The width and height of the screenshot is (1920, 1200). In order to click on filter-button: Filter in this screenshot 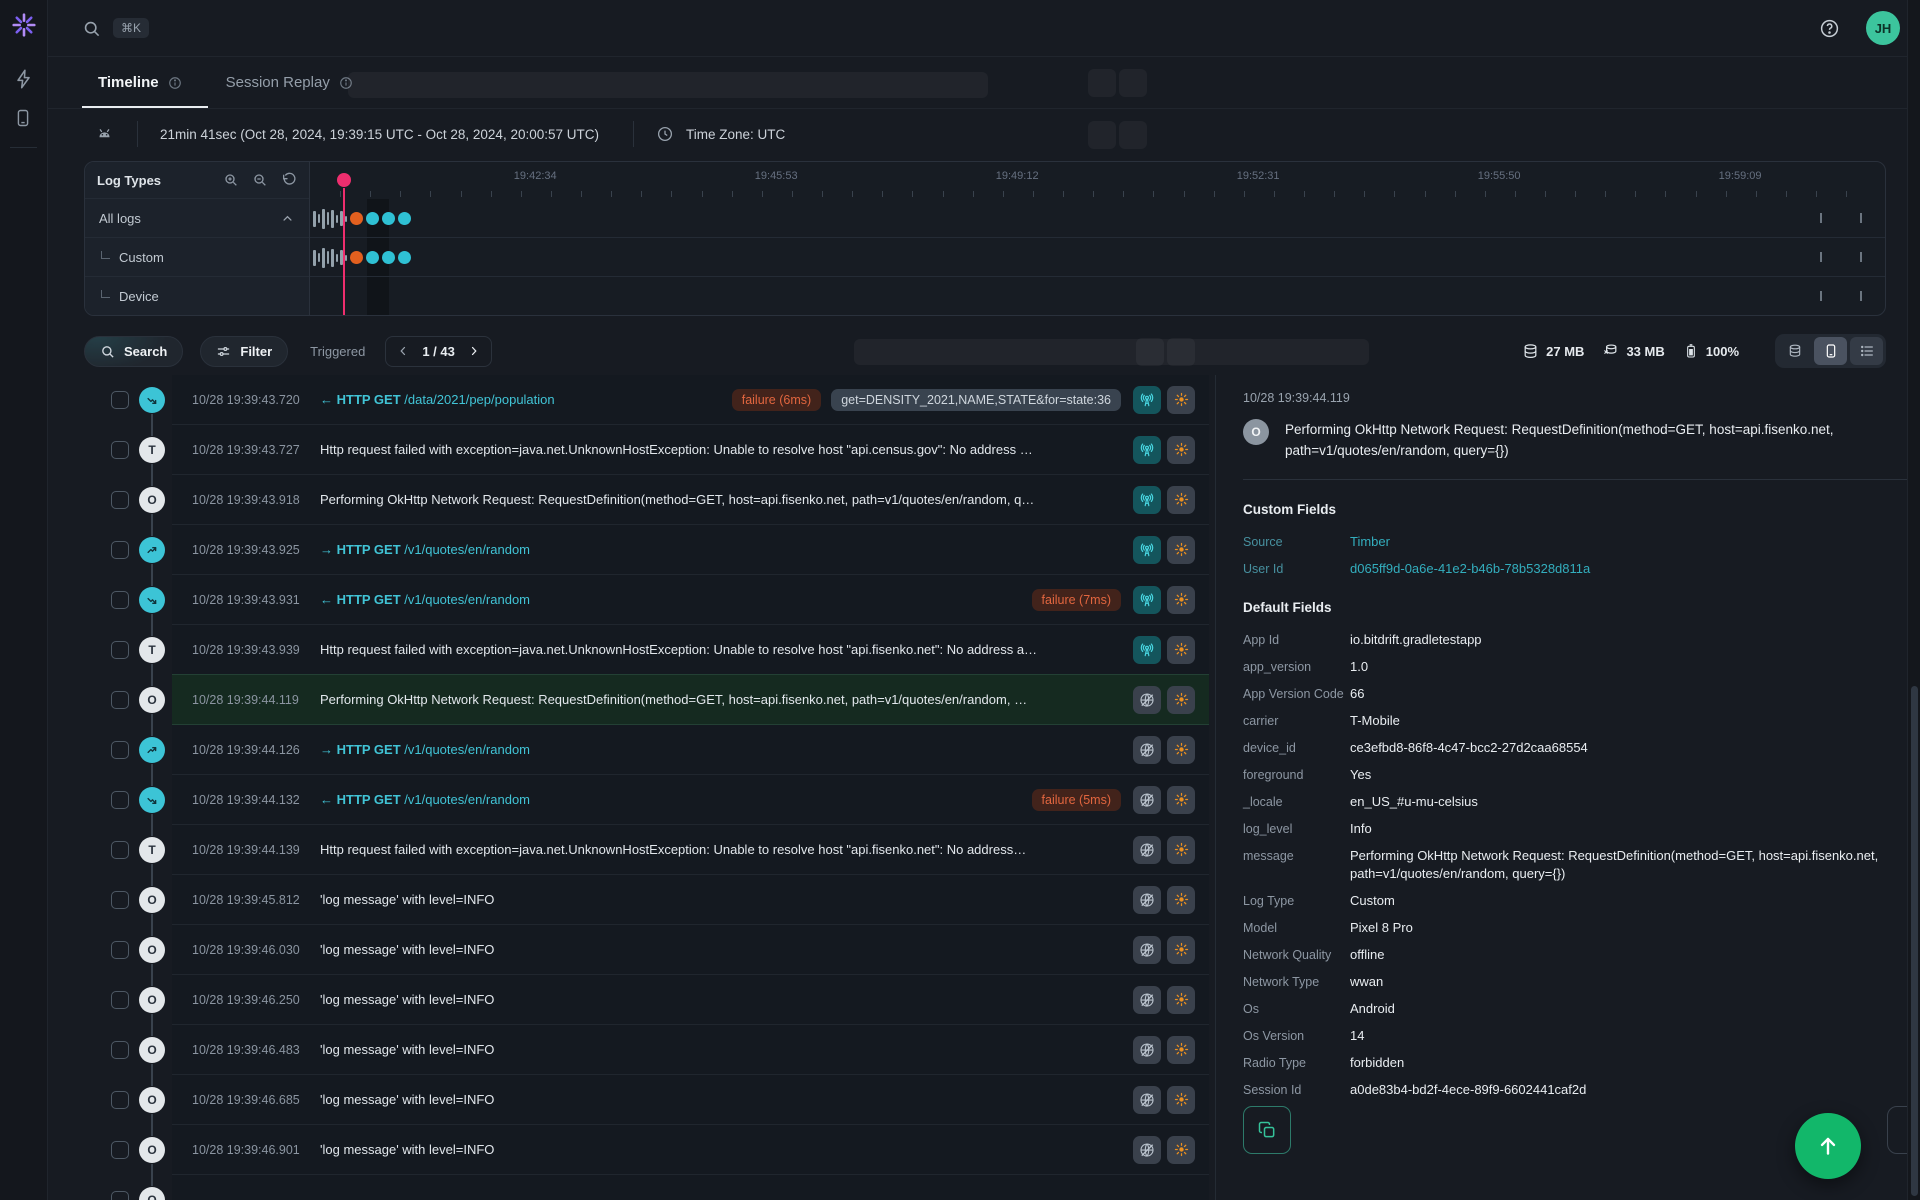, I will do `click(244, 351)`.